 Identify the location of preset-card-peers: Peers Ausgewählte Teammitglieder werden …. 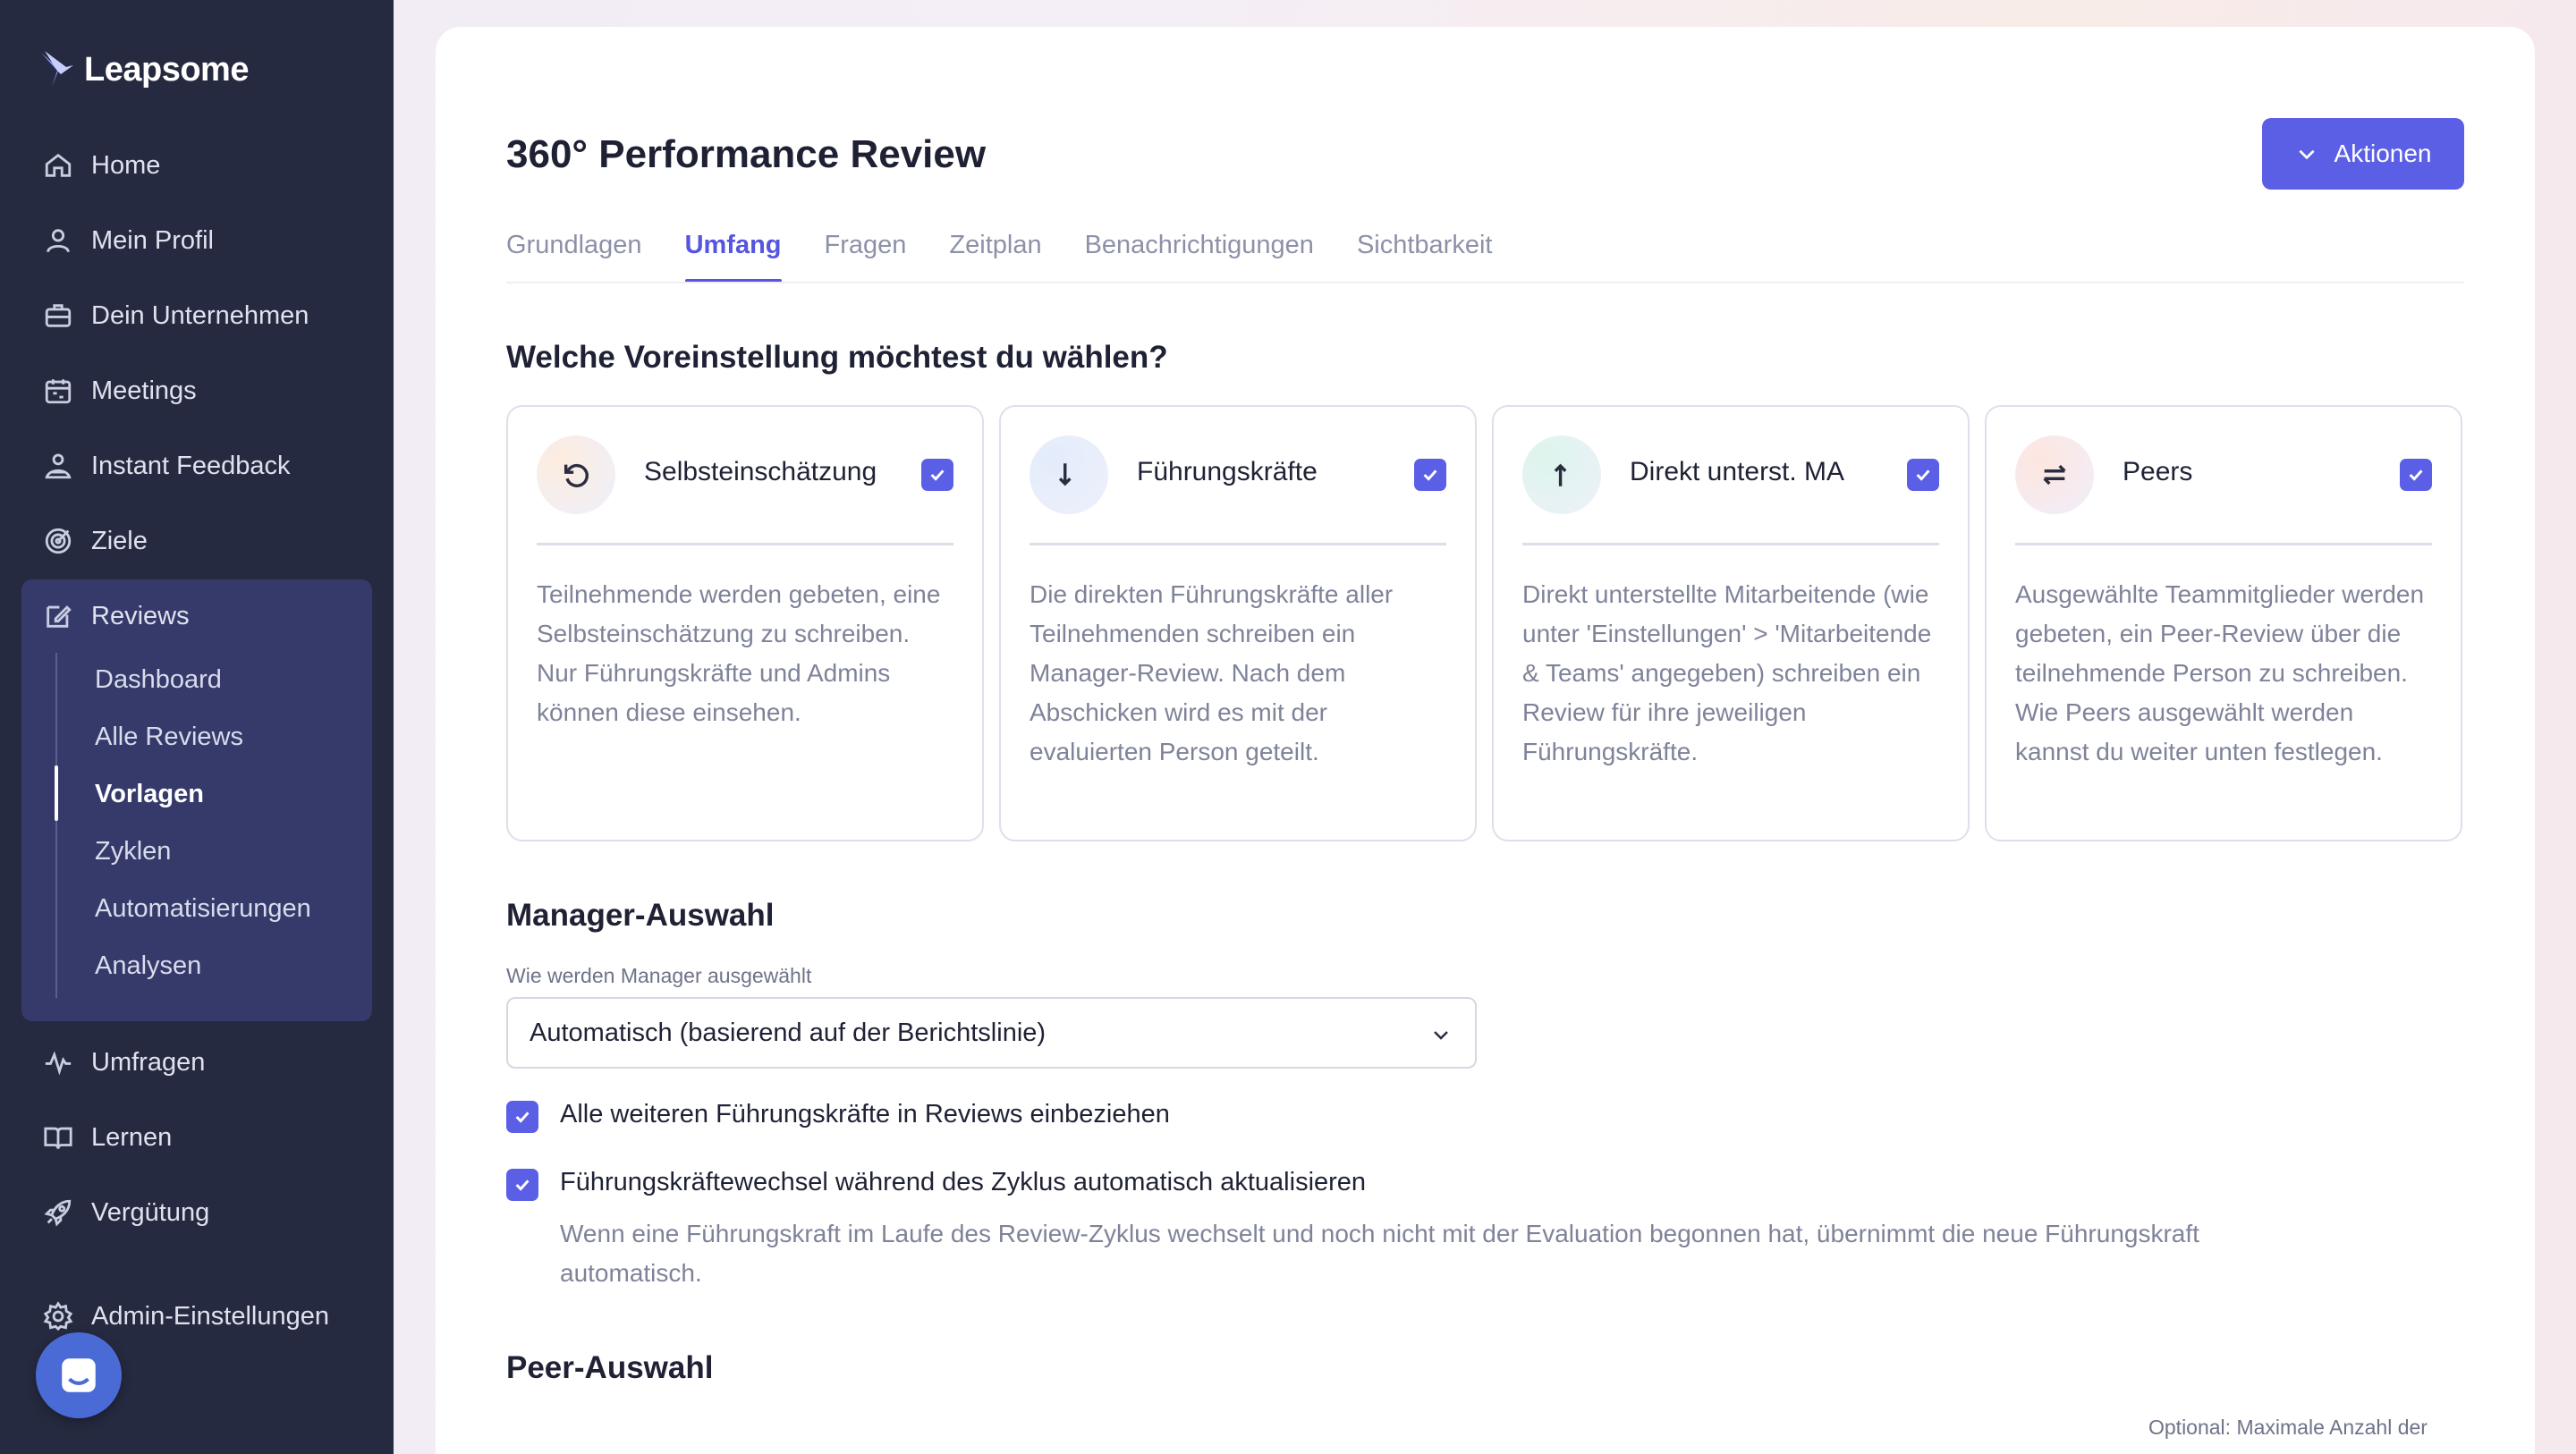
(2223, 623).